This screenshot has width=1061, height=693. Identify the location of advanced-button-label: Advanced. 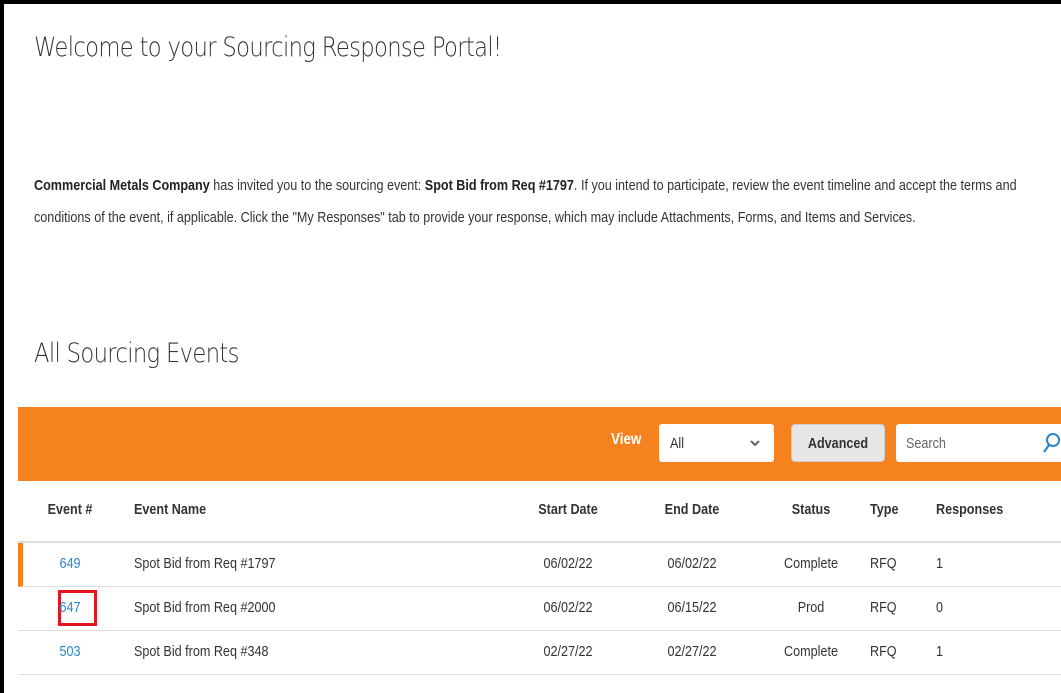
(838, 443).